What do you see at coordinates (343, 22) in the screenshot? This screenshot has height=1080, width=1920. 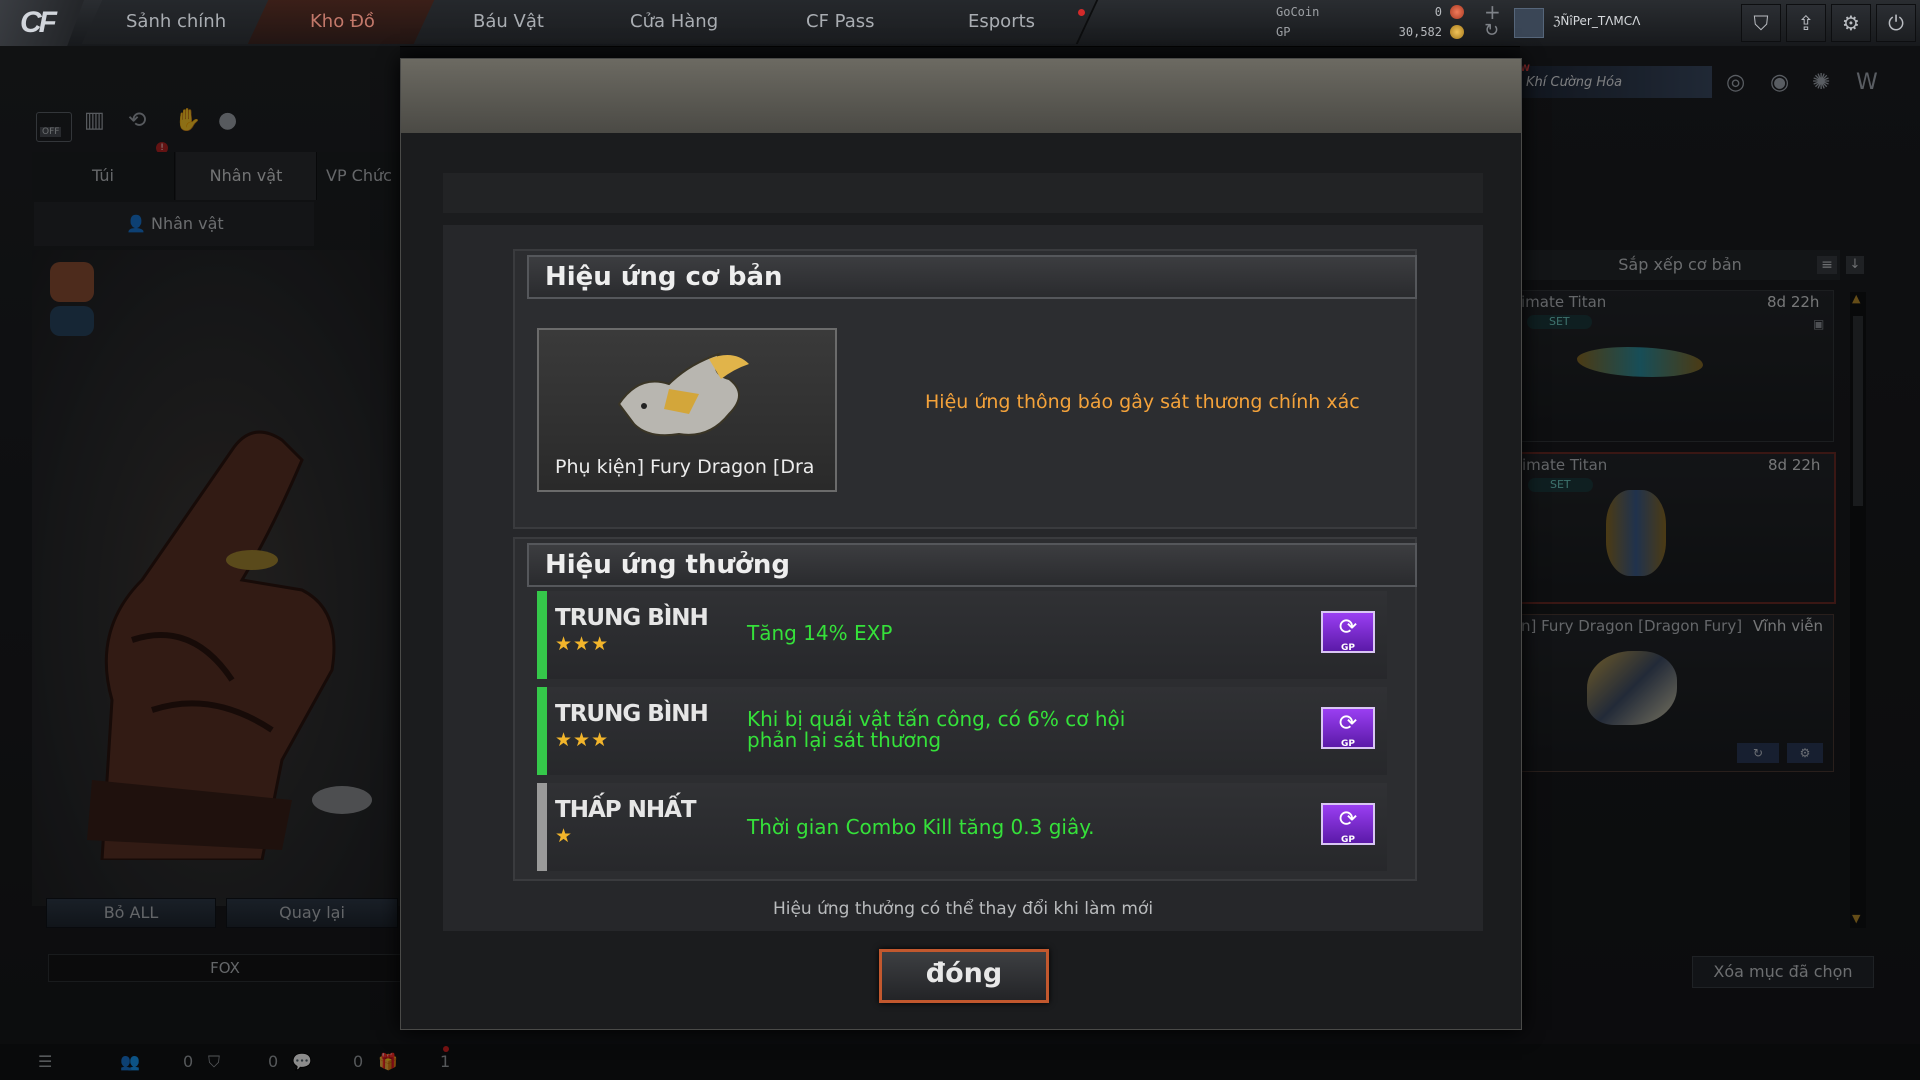 I see `tab-kho-do: Kho Đồ` at bounding box center [343, 22].